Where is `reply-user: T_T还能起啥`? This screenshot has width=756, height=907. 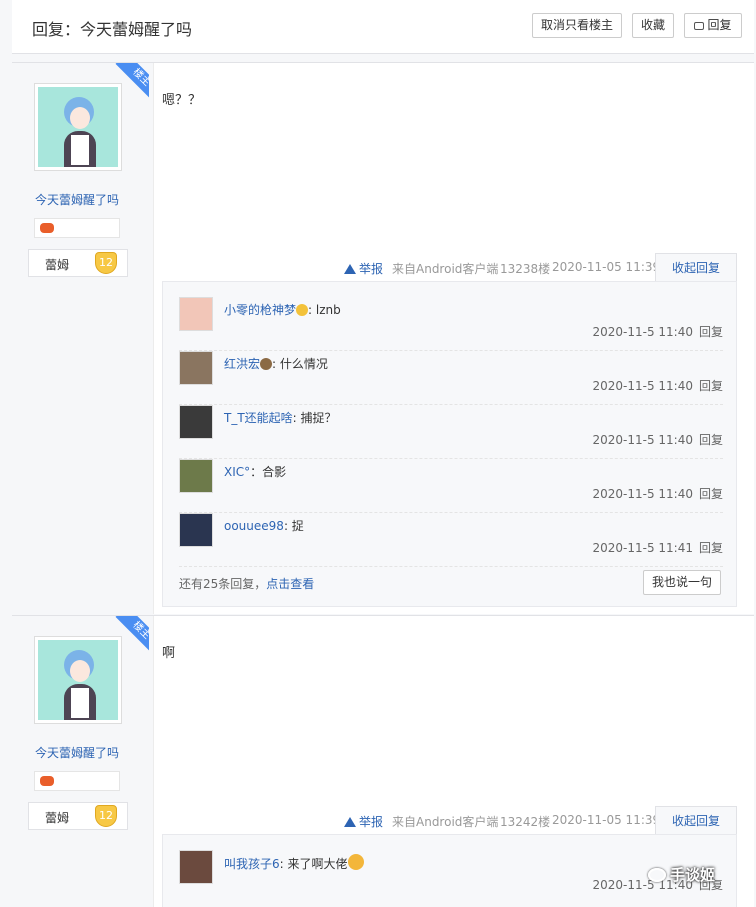 reply-user: T_T还能起啥 is located at coordinates (258, 418).